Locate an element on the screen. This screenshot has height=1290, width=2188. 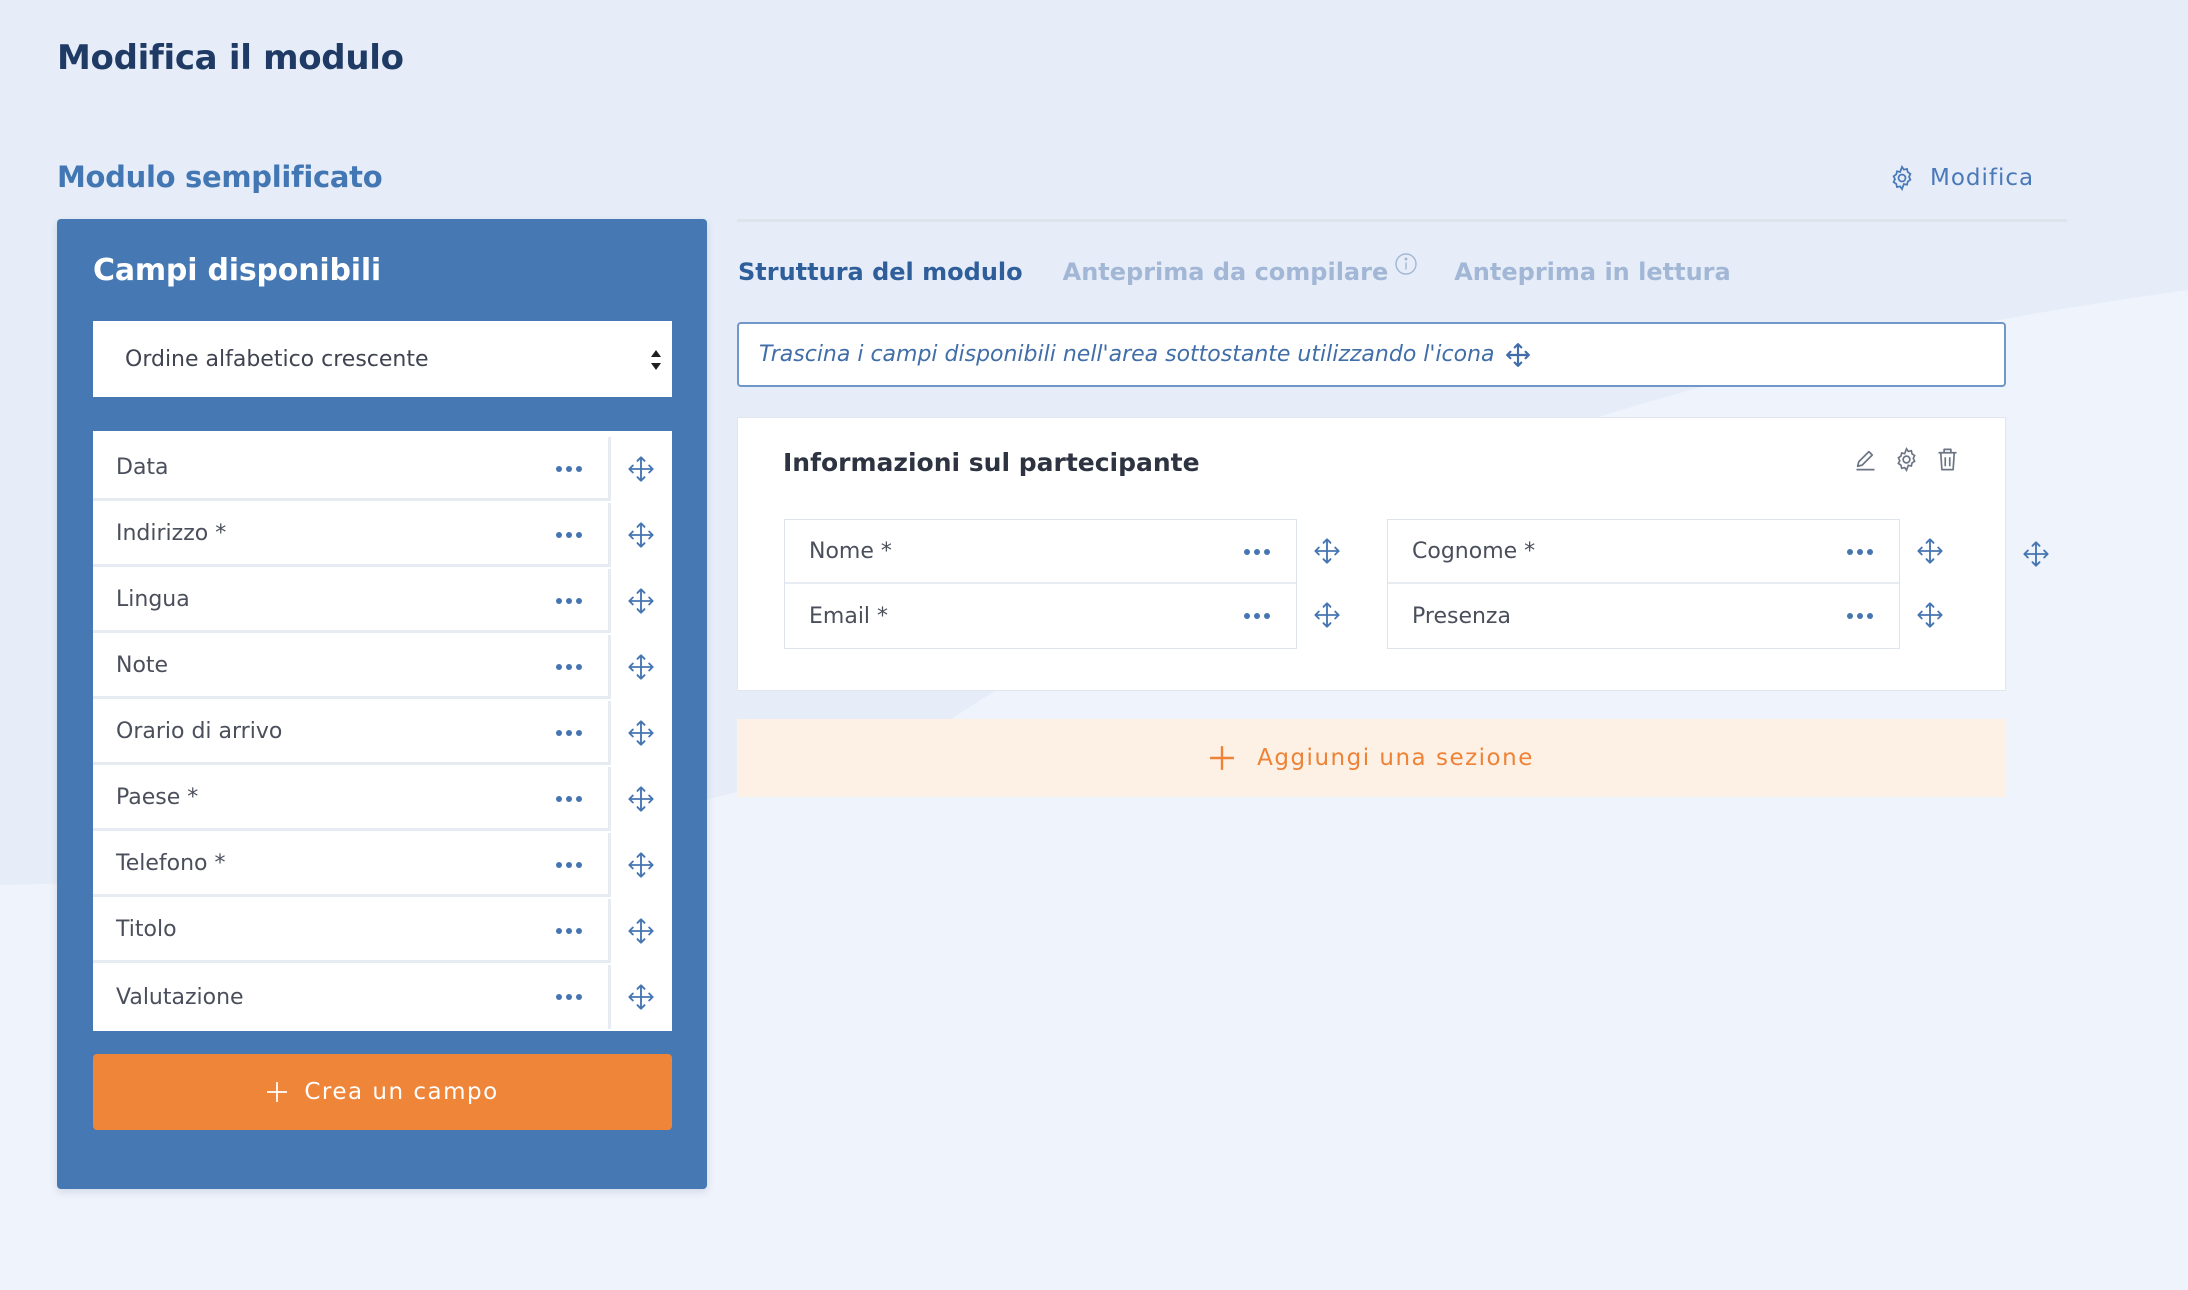
trash-icon is located at coordinates (1947, 459).